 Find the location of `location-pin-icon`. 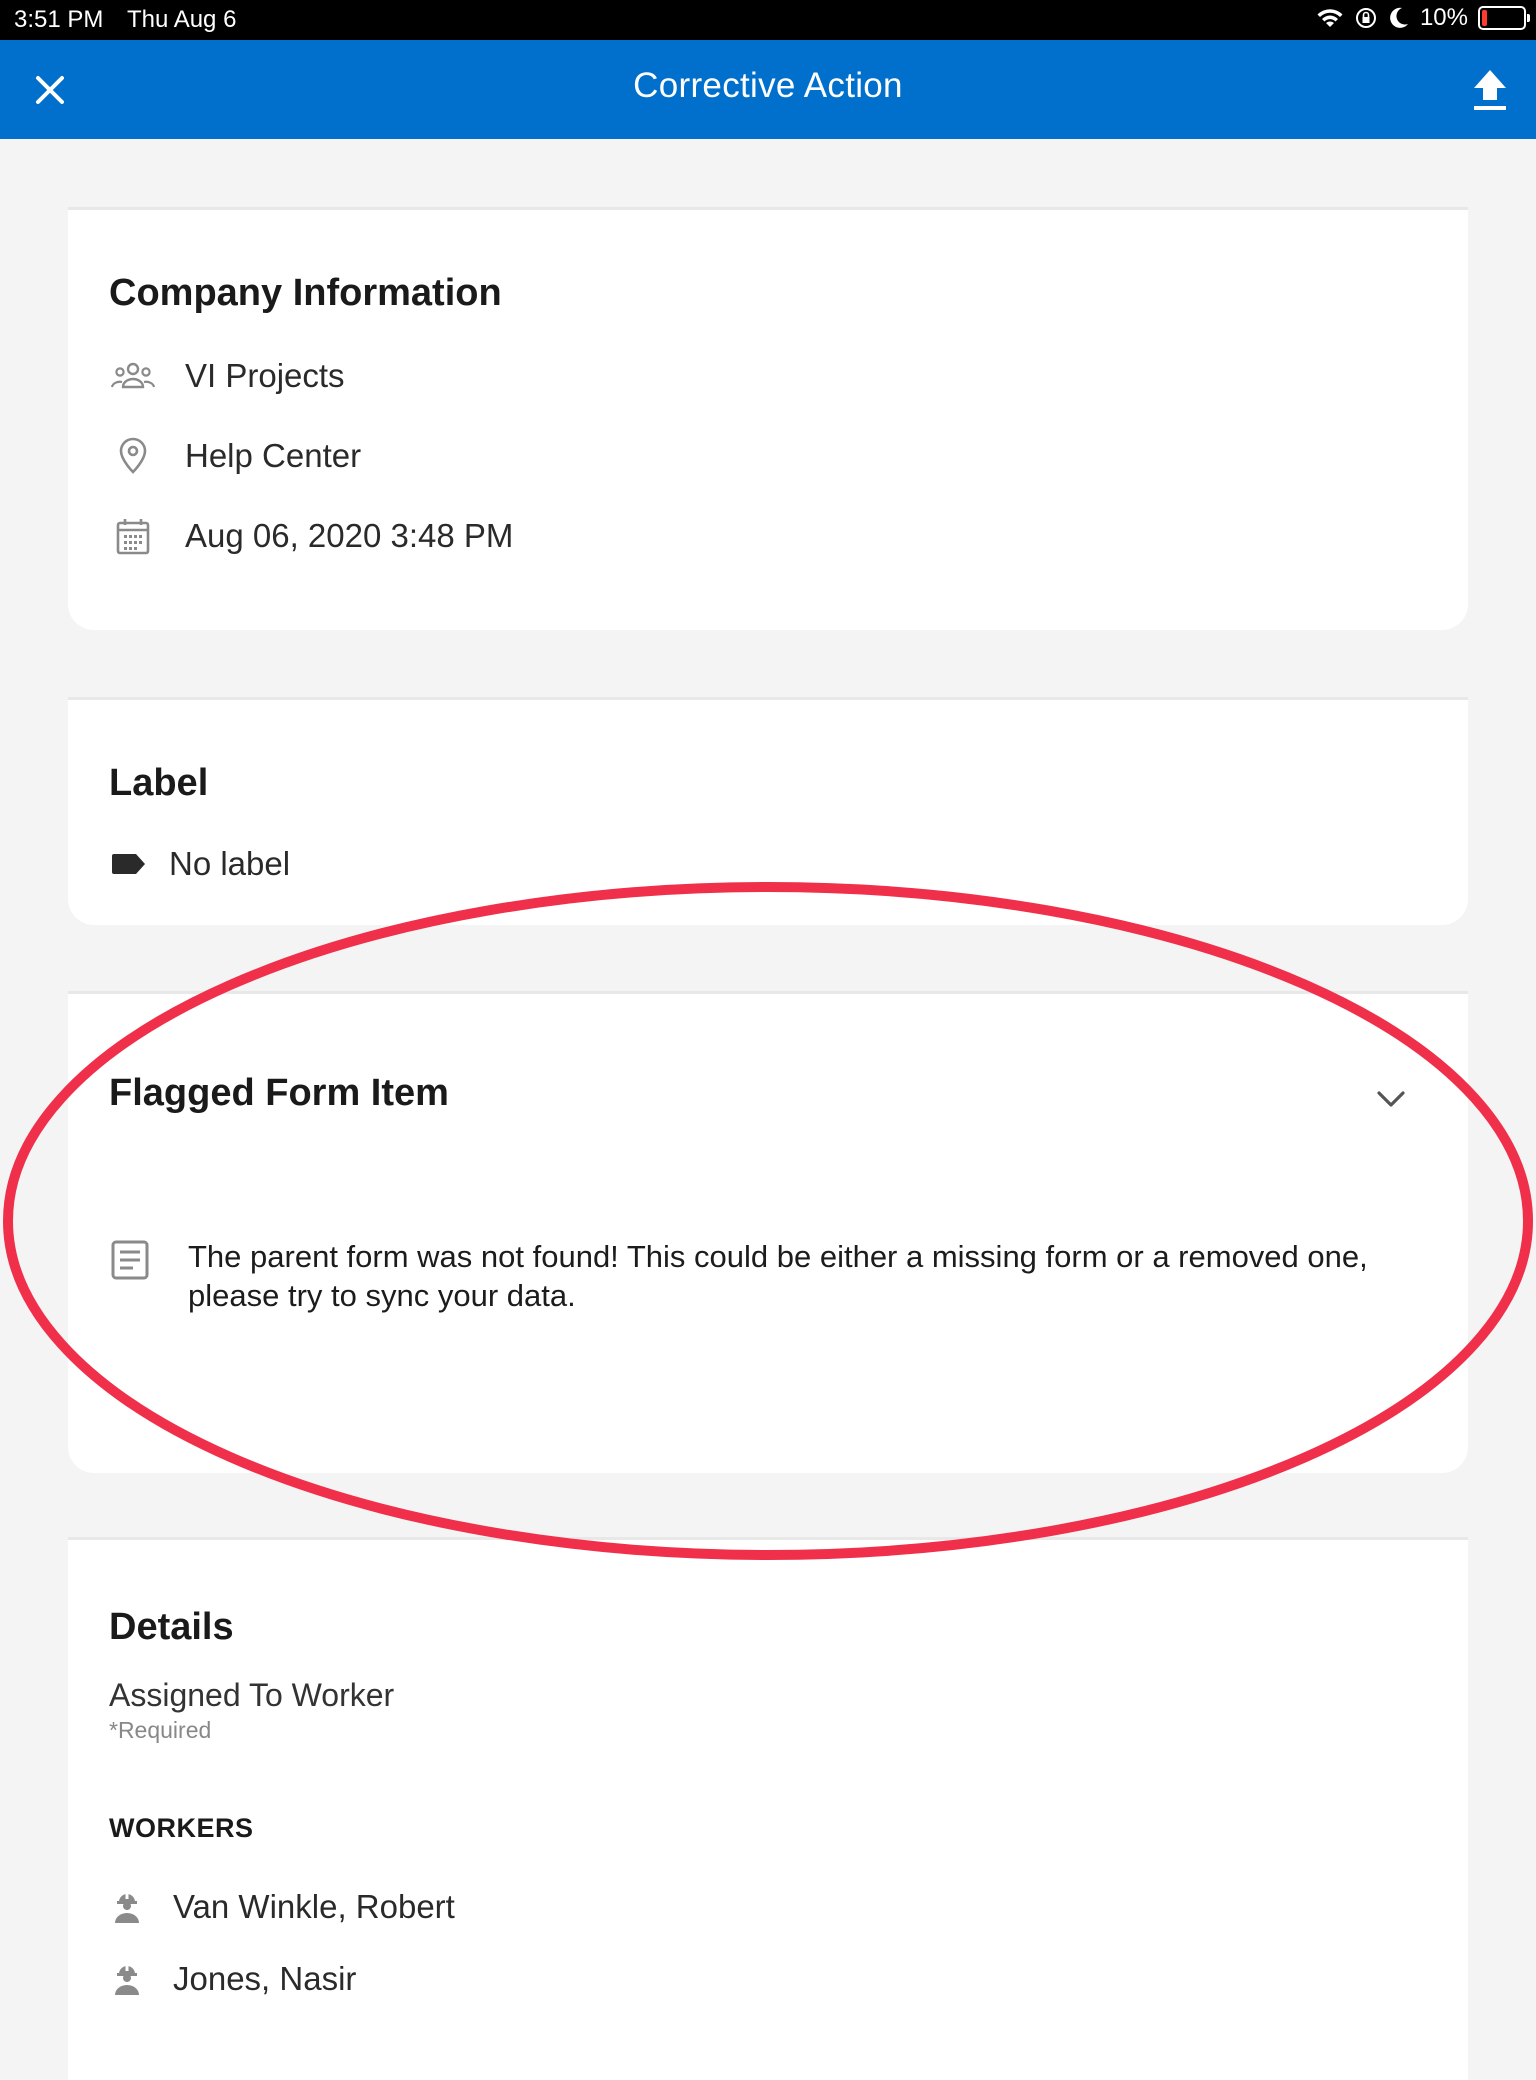

location-pin-icon is located at coordinates (133, 456).